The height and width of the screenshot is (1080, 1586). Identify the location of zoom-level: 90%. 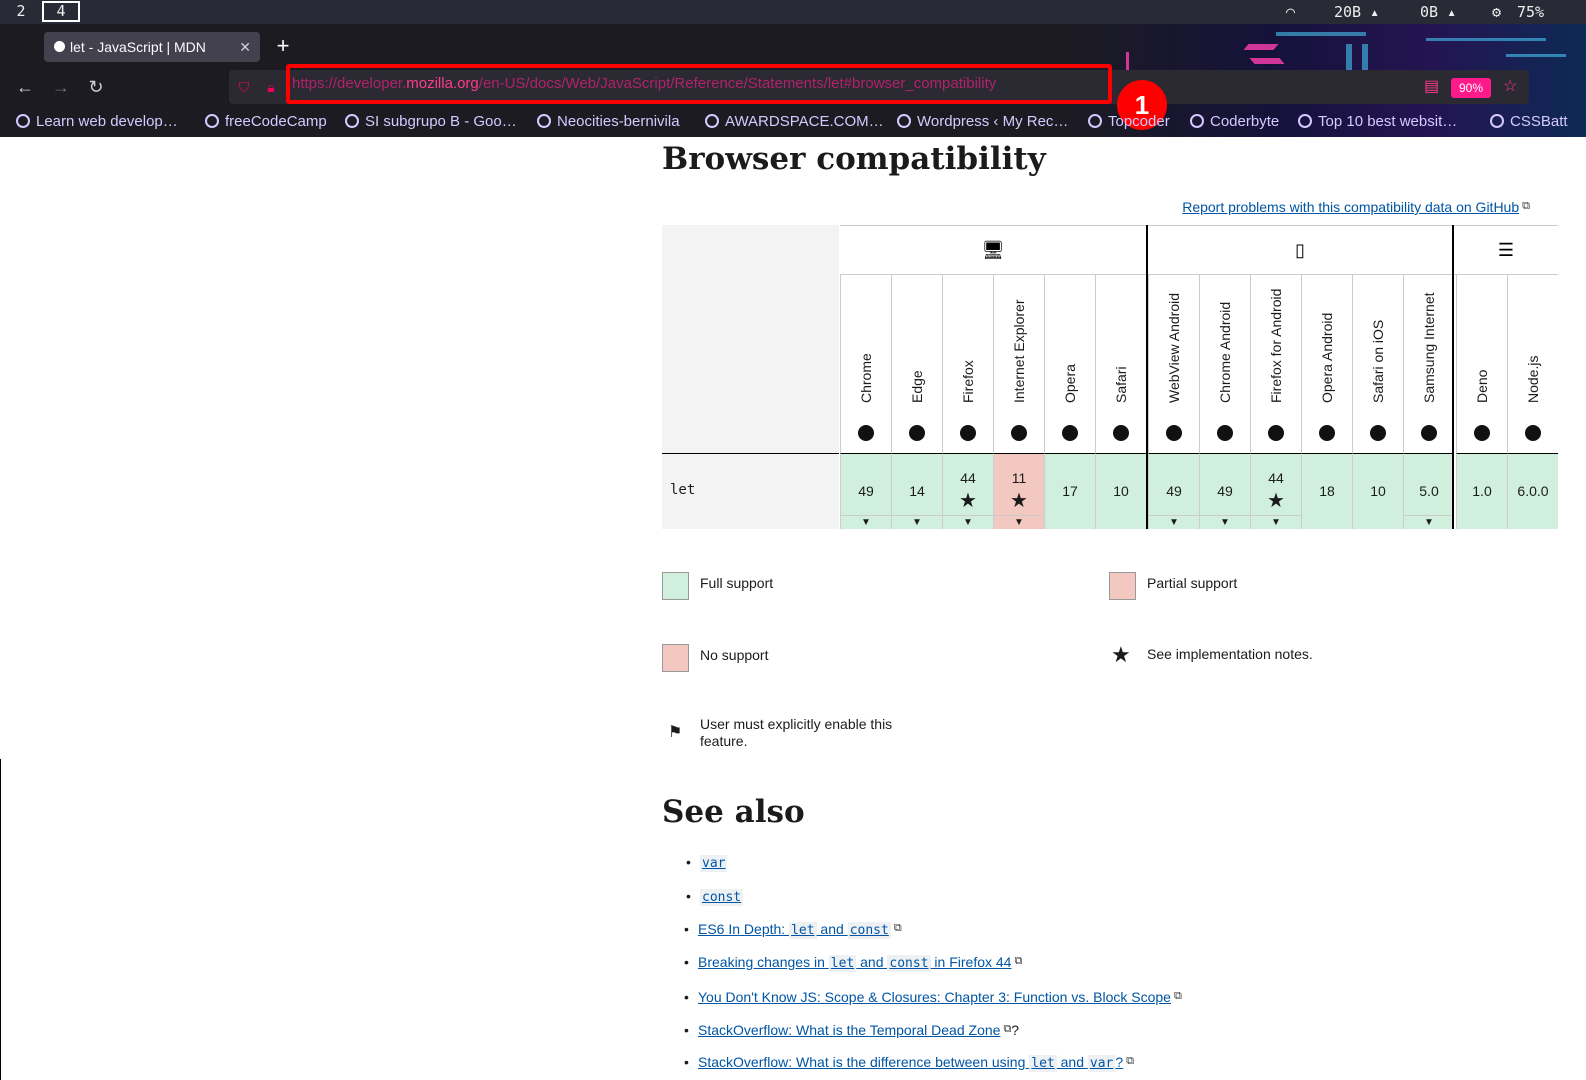
(1471, 88).